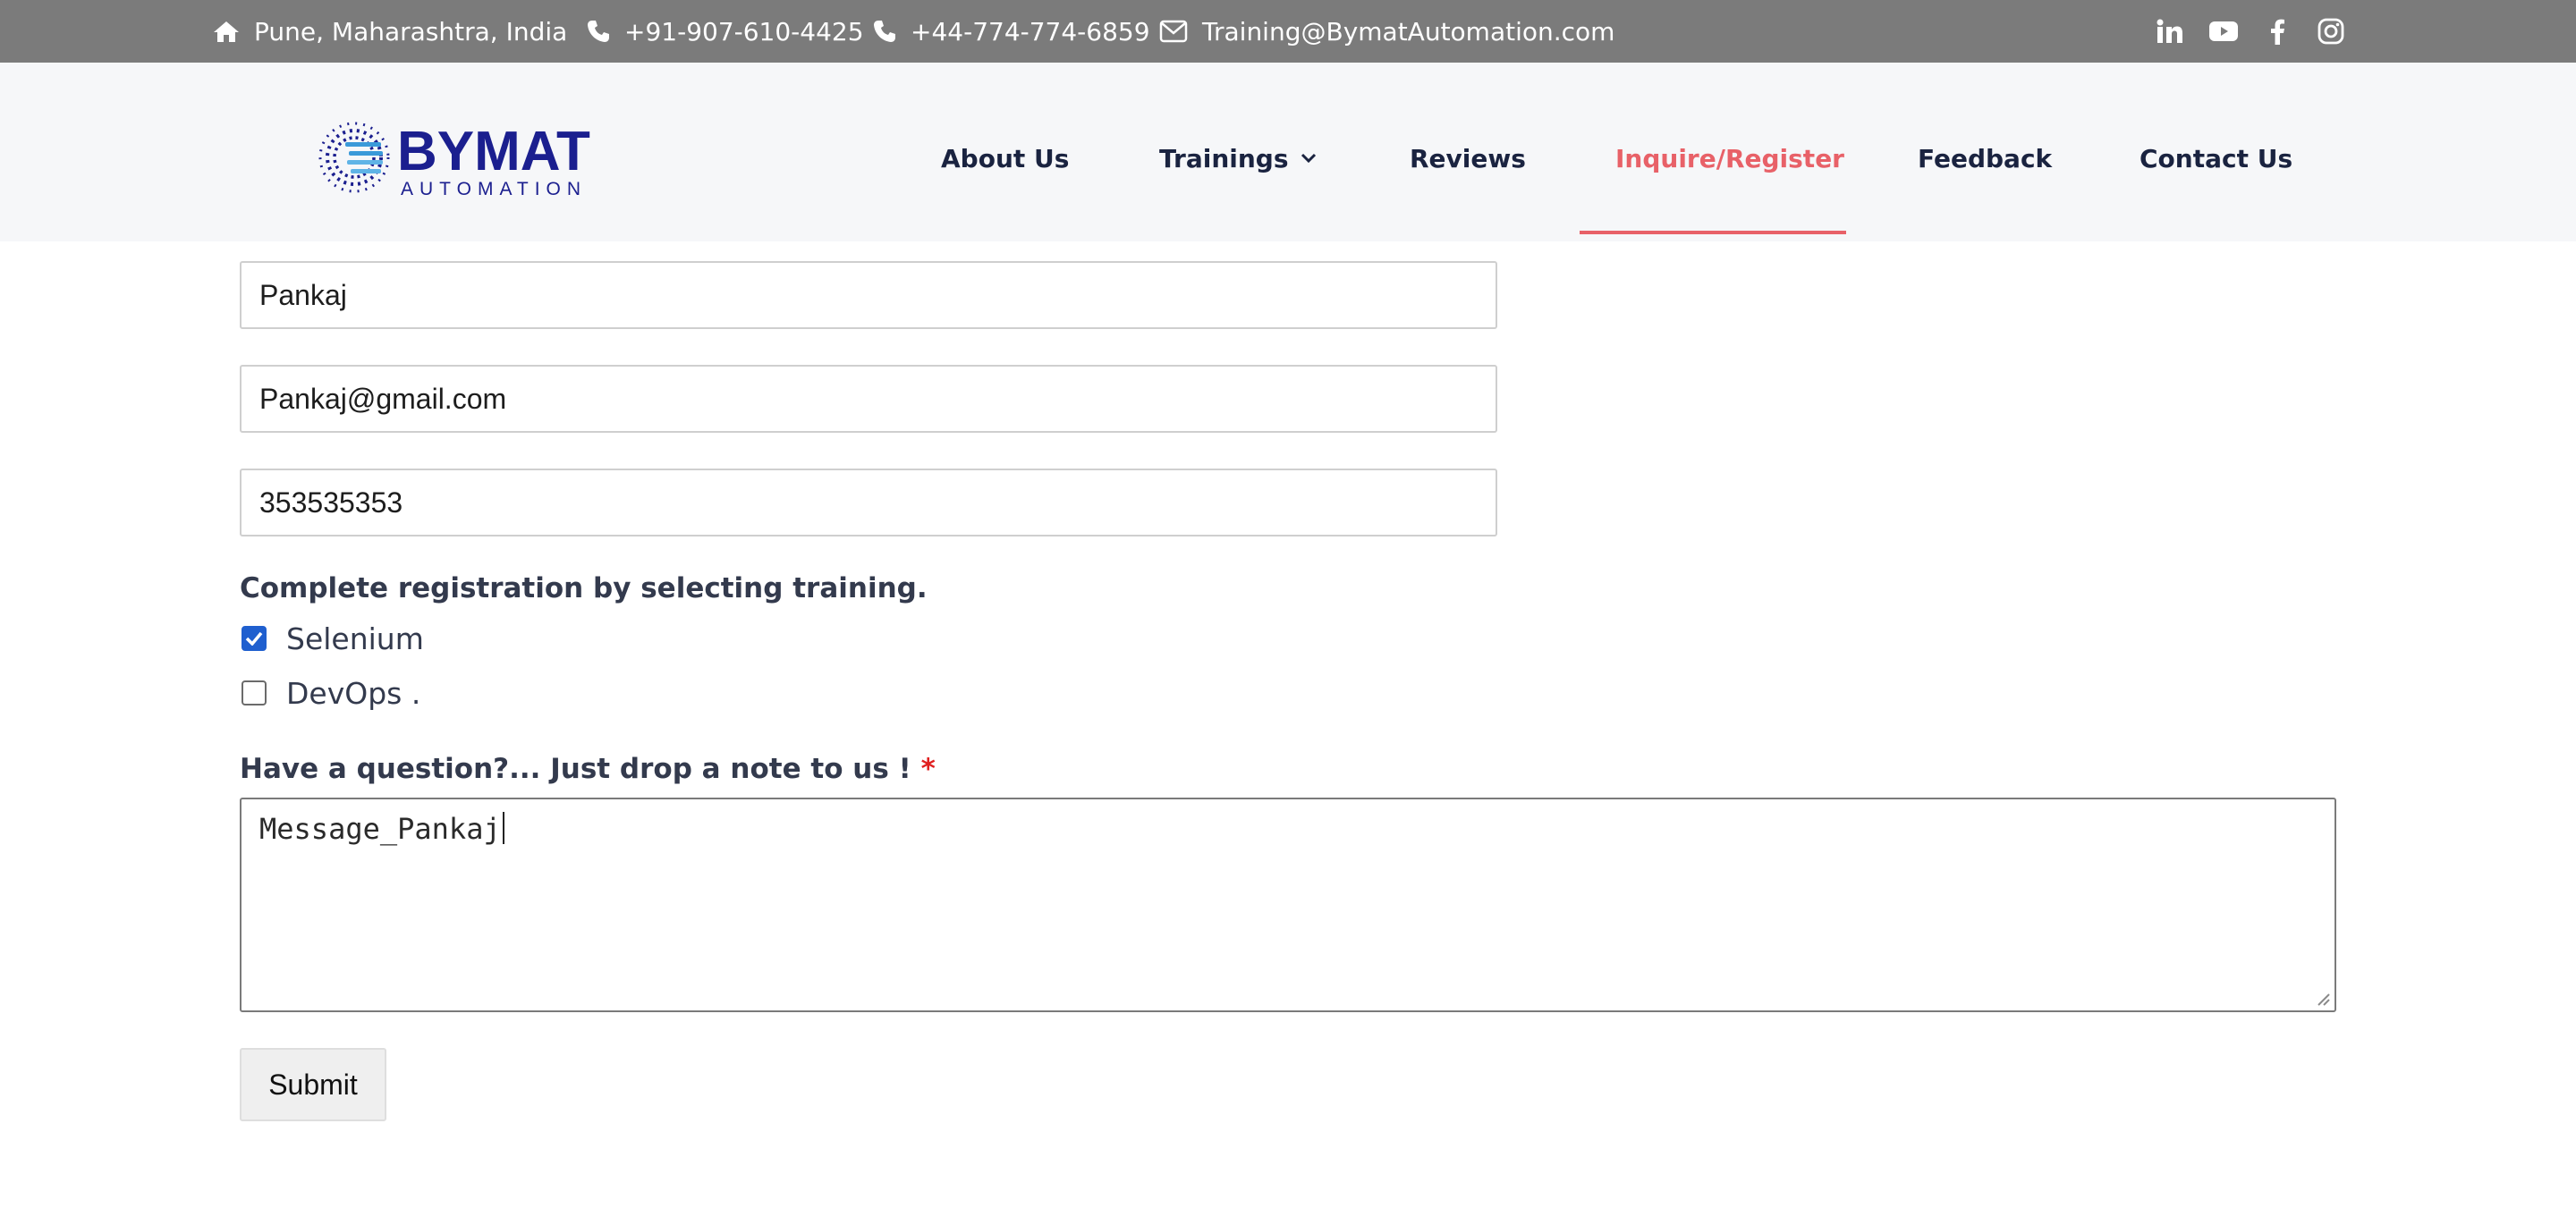 This screenshot has height=1225, width=2576. I want to click on nav-inquire-register: Inquire/Register, so click(1729, 158).